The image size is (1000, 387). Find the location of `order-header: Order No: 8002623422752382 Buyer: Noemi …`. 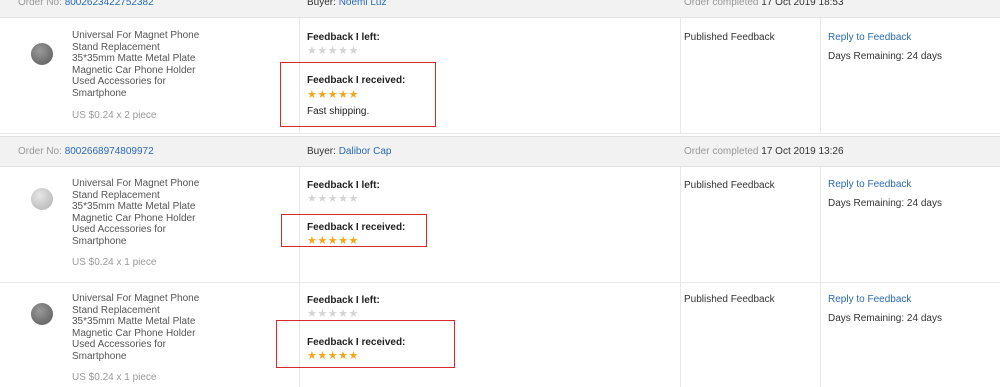

order-header: Order No: 8002623422752382 Buyer: Noemi … is located at coordinates (500, 9).